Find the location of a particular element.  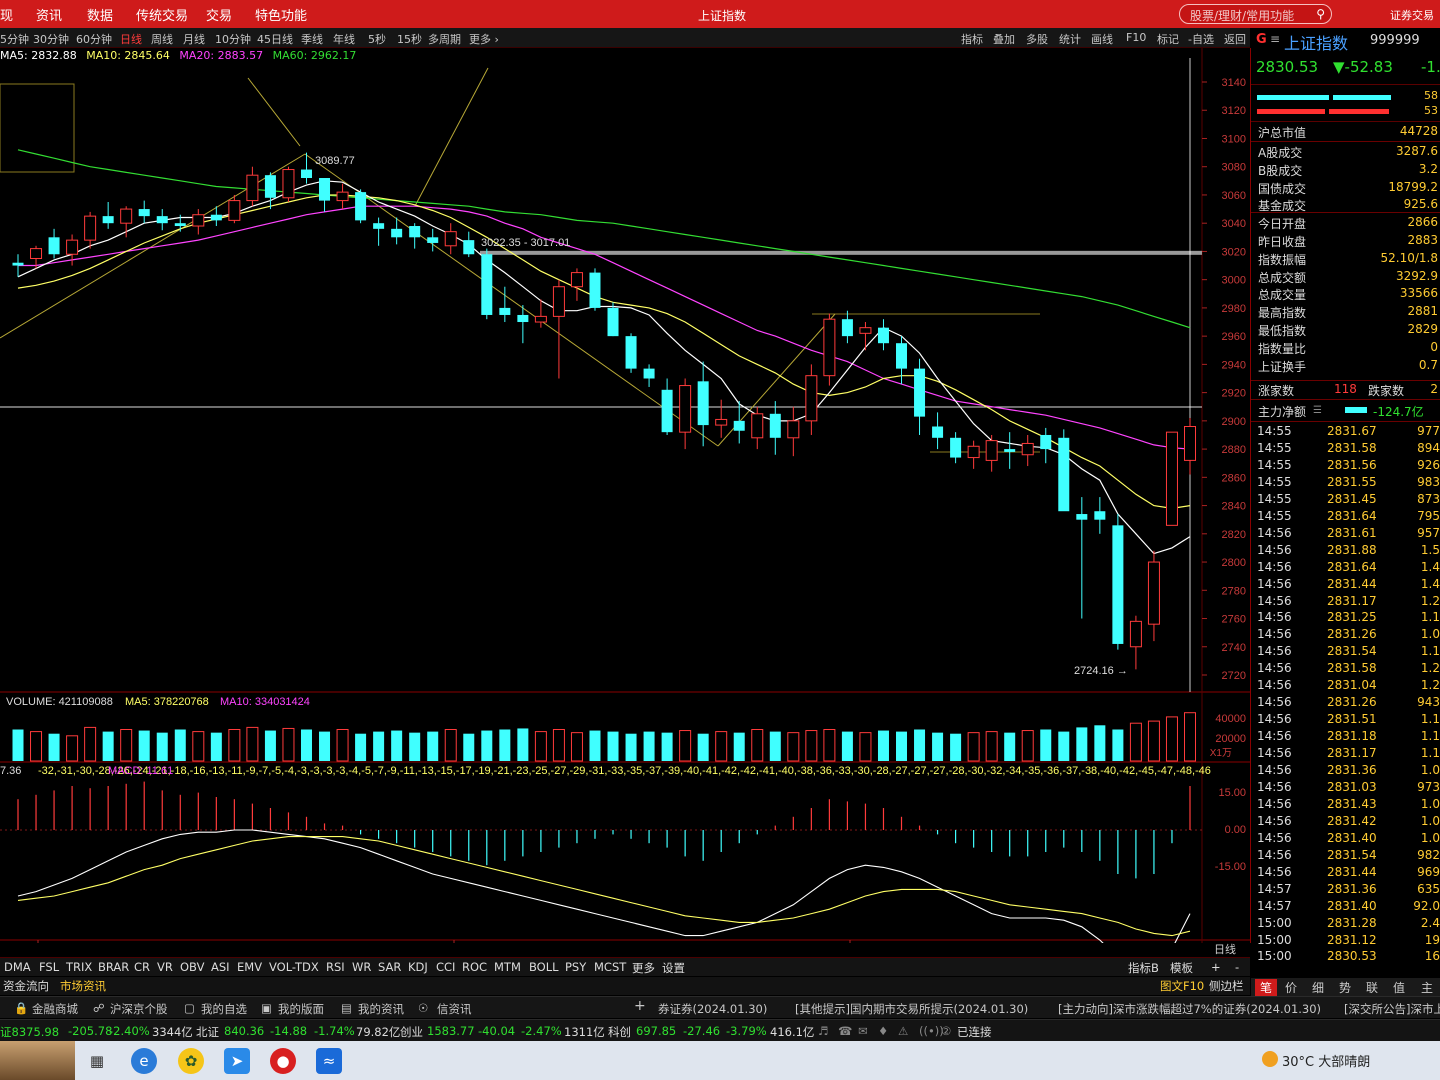

indicator-mcst: MCST is located at coordinates (610, 967).